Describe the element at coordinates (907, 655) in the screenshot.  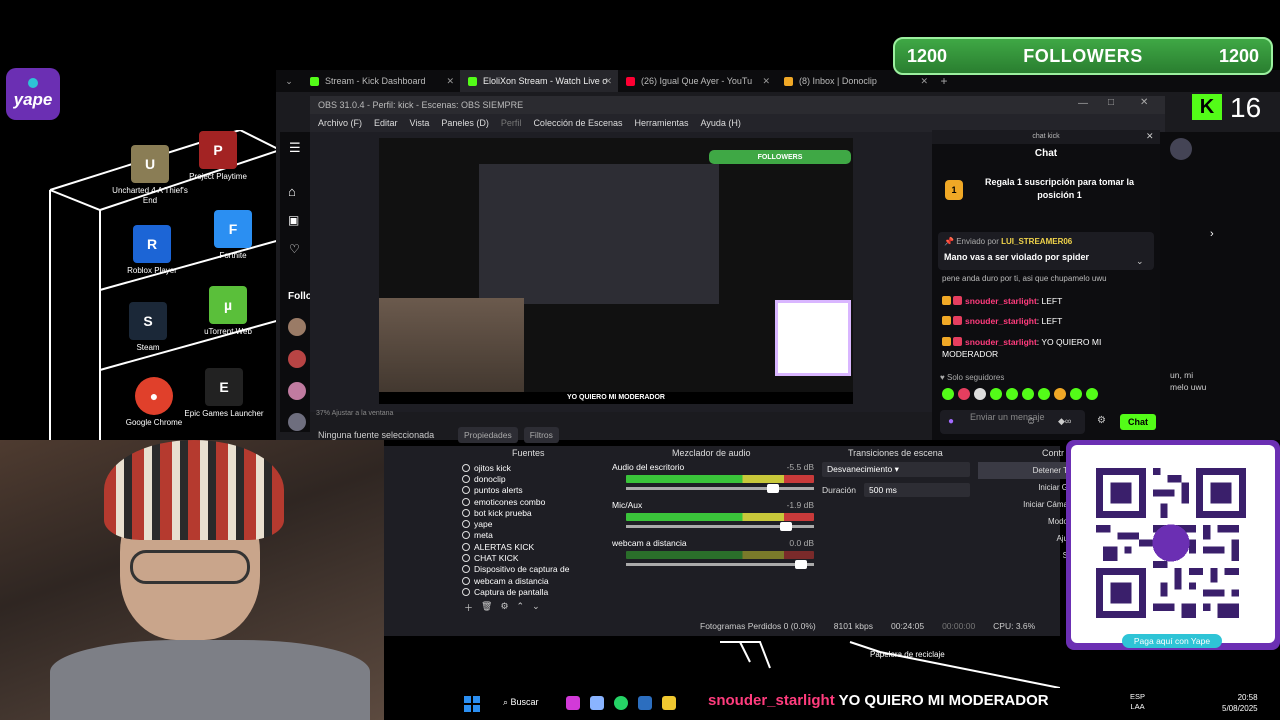
I see `recycle-bin: Papelera de reciclaje` at that location.